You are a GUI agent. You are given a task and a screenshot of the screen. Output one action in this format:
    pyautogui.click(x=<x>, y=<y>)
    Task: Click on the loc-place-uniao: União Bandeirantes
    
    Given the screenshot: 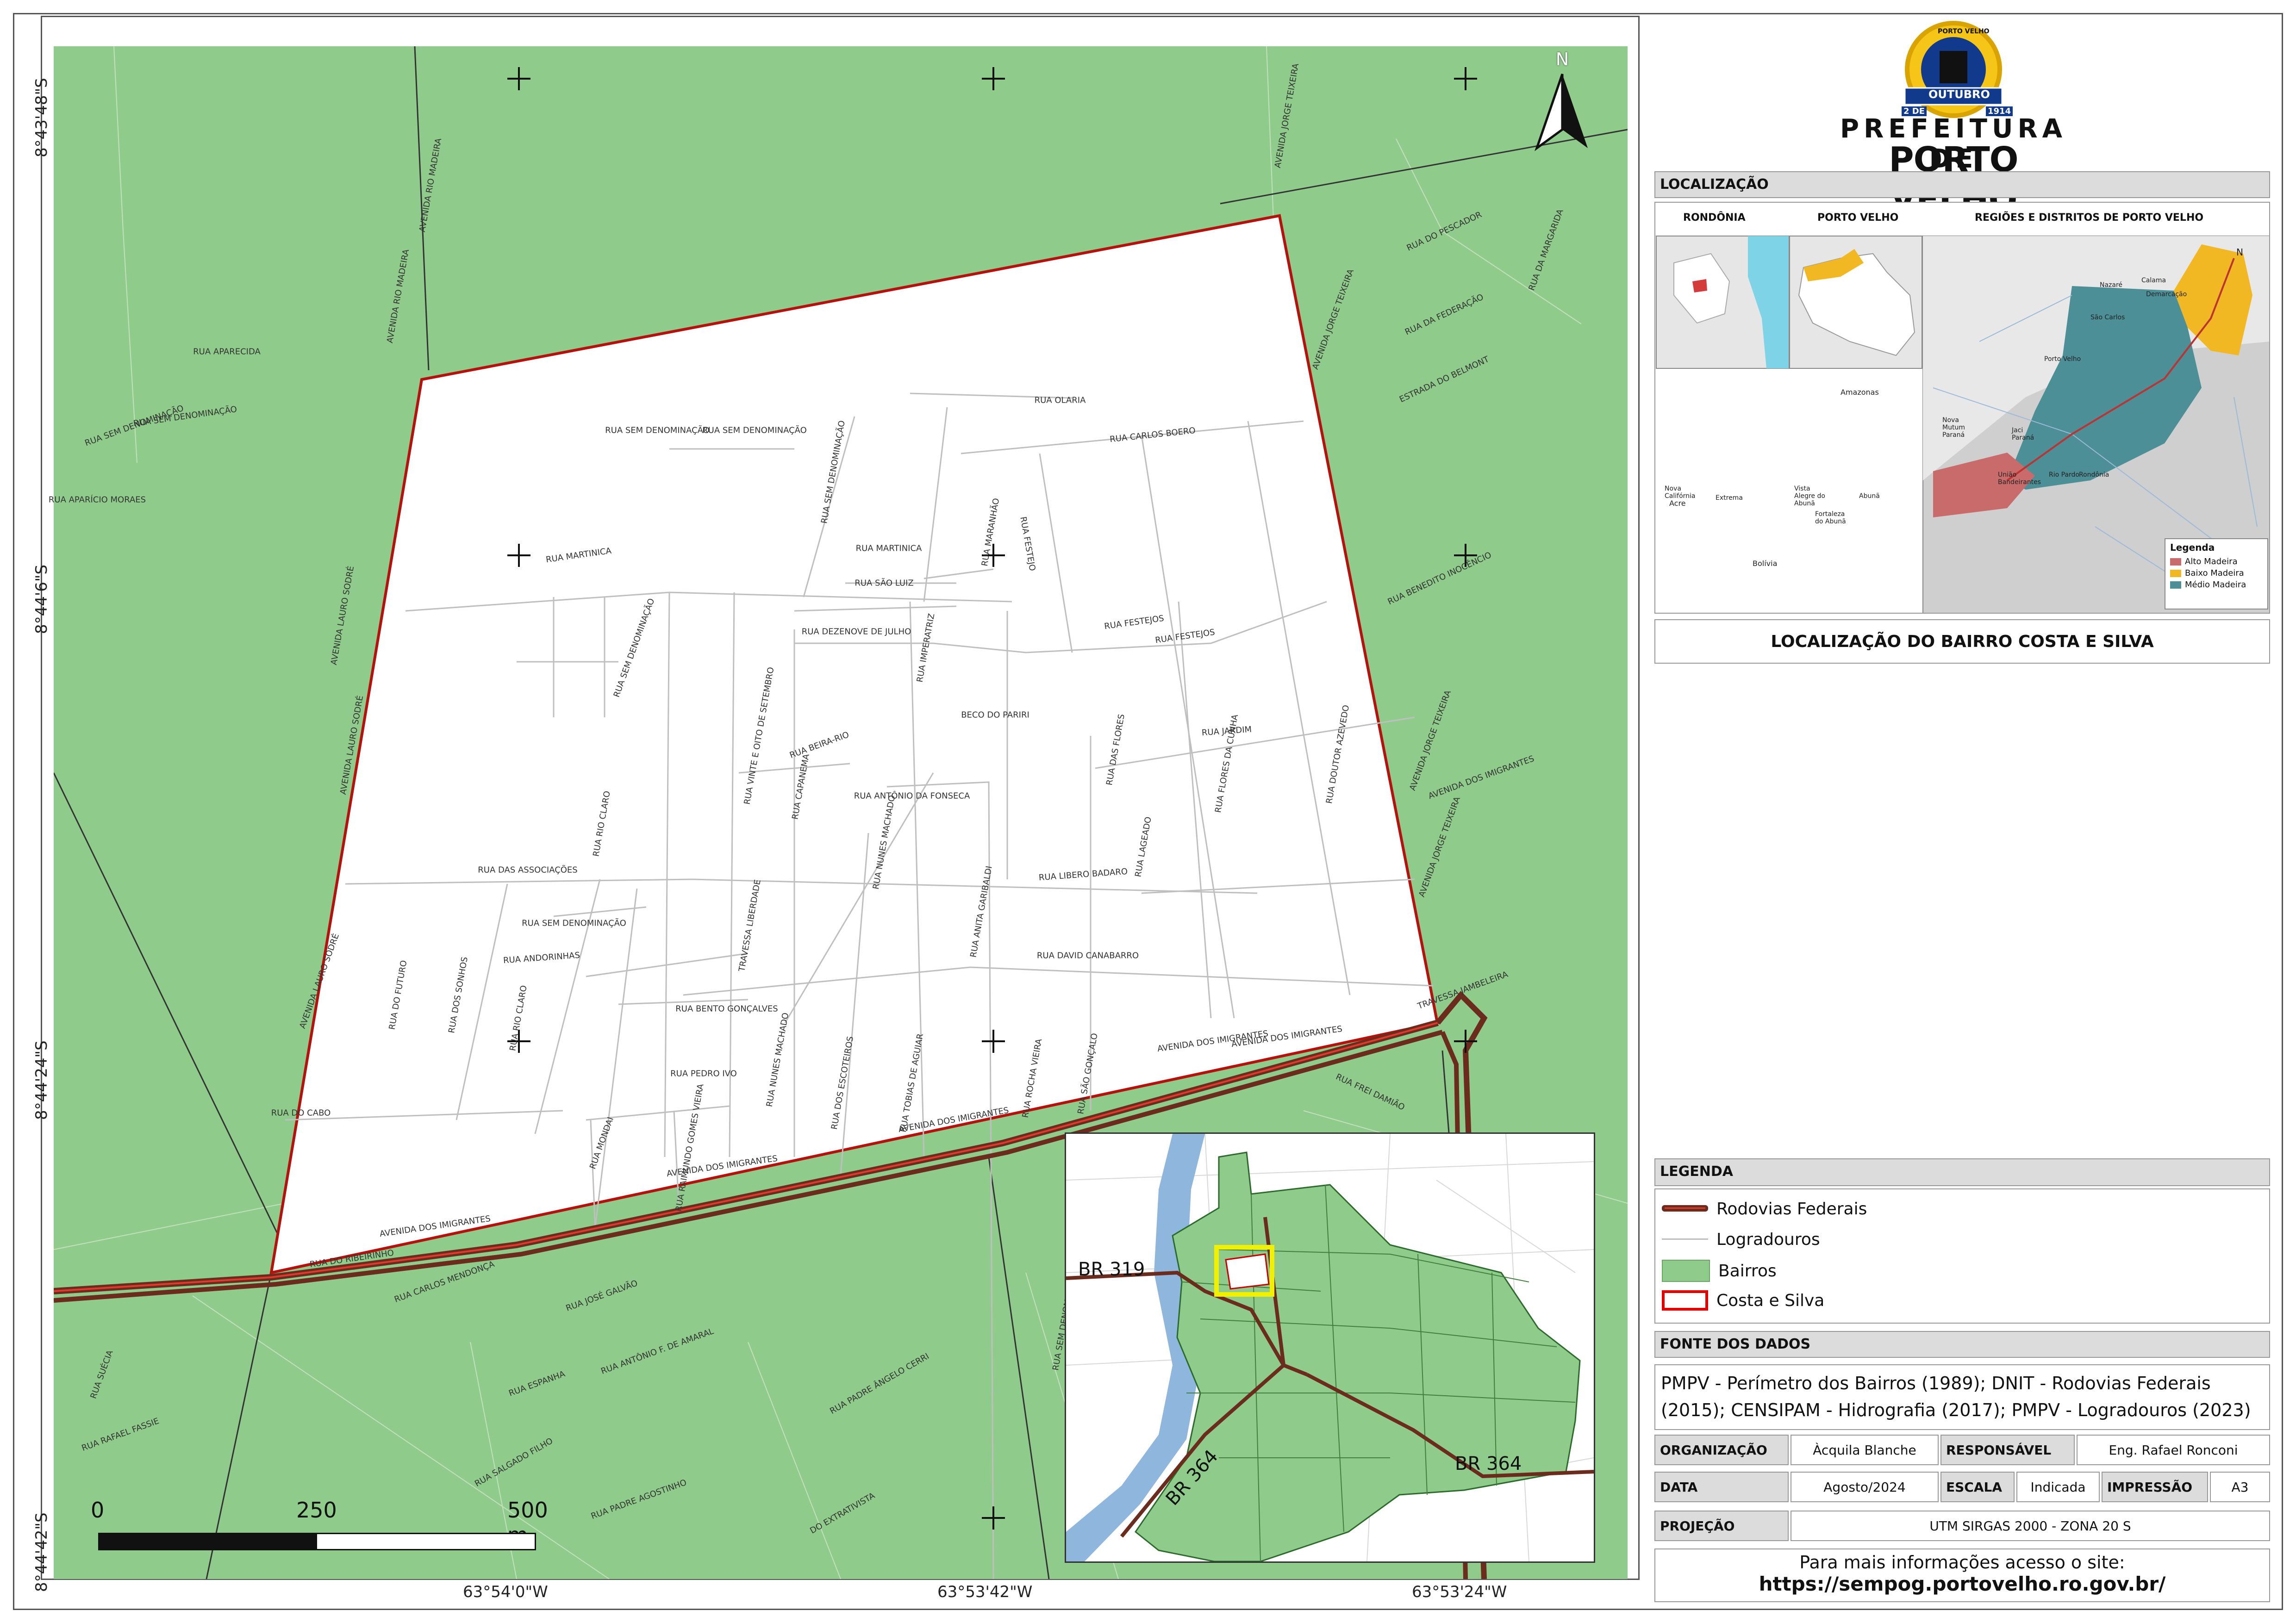 What is the action you would take?
    pyautogui.click(x=2019, y=478)
    